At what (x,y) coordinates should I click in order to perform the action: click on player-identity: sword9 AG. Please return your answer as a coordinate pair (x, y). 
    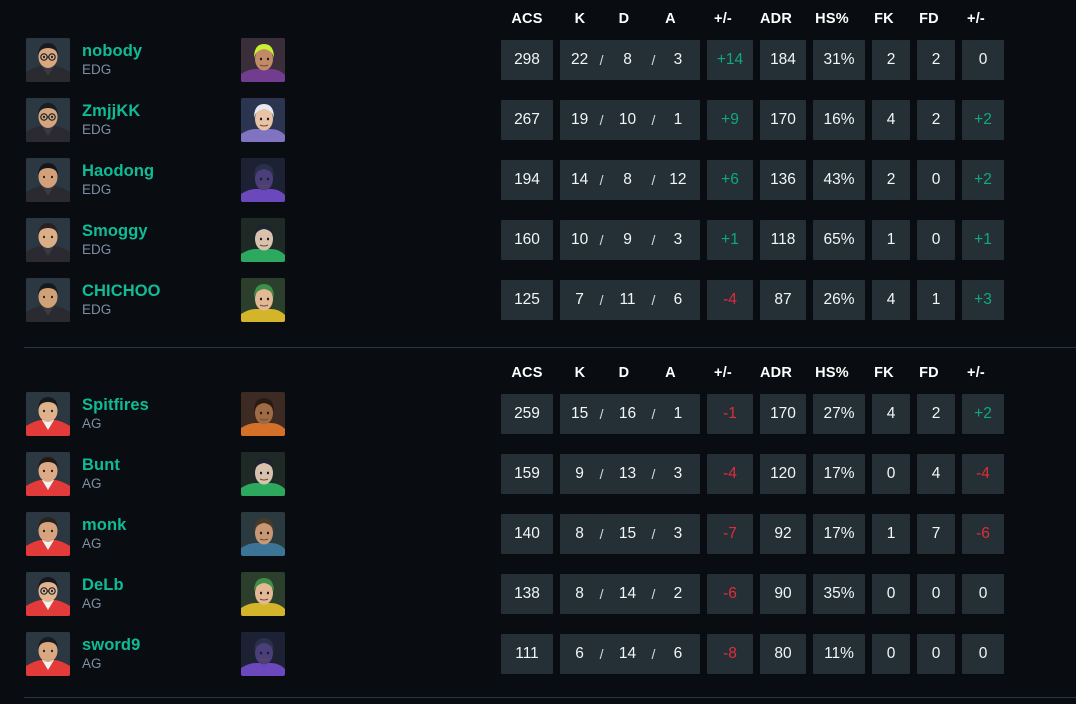
    Looking at the image, I should click on (83, 654).